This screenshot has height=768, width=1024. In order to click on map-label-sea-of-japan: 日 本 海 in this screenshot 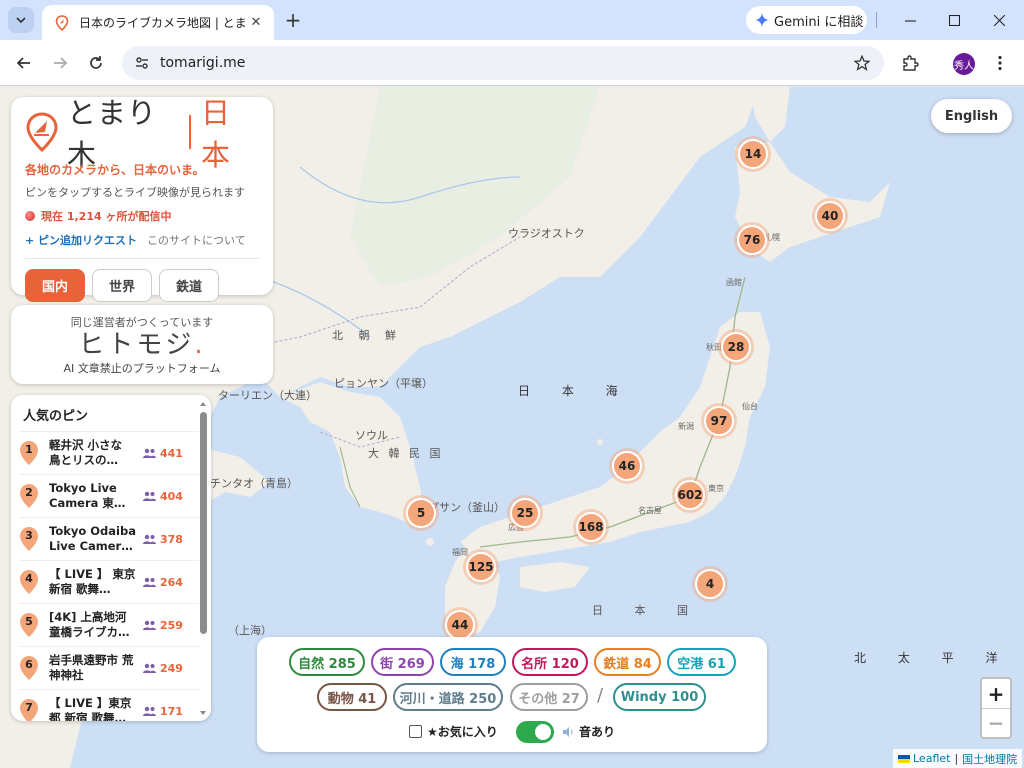, I will do `click(575, 391)`.